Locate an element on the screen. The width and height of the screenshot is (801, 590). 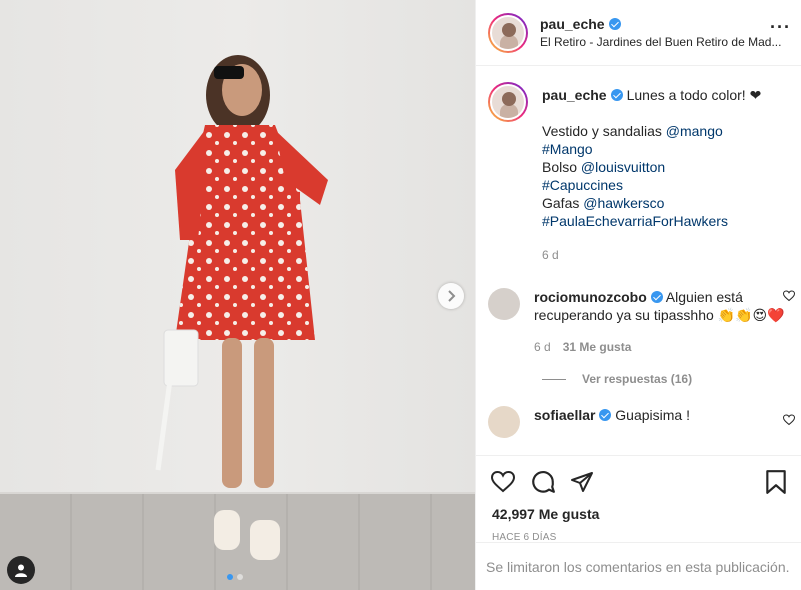
caption-avatar is located at coordinates (508, 102).